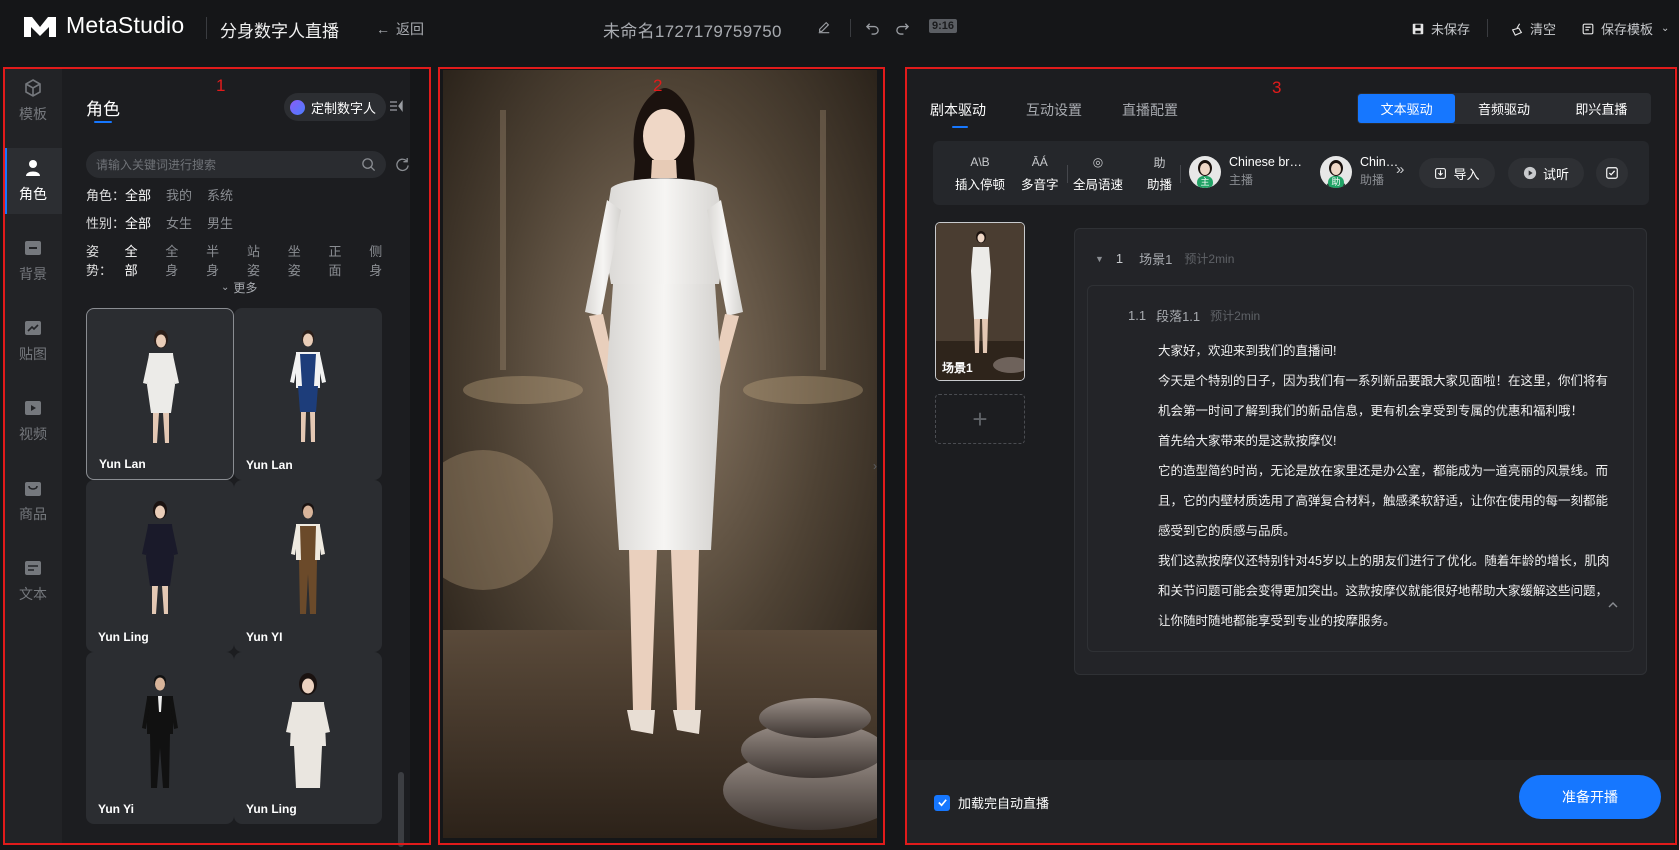 This screenshot has height=850, width=1679. I want to click on speaker-host: 主 Chinese br… 主播, so click(1245, 171).